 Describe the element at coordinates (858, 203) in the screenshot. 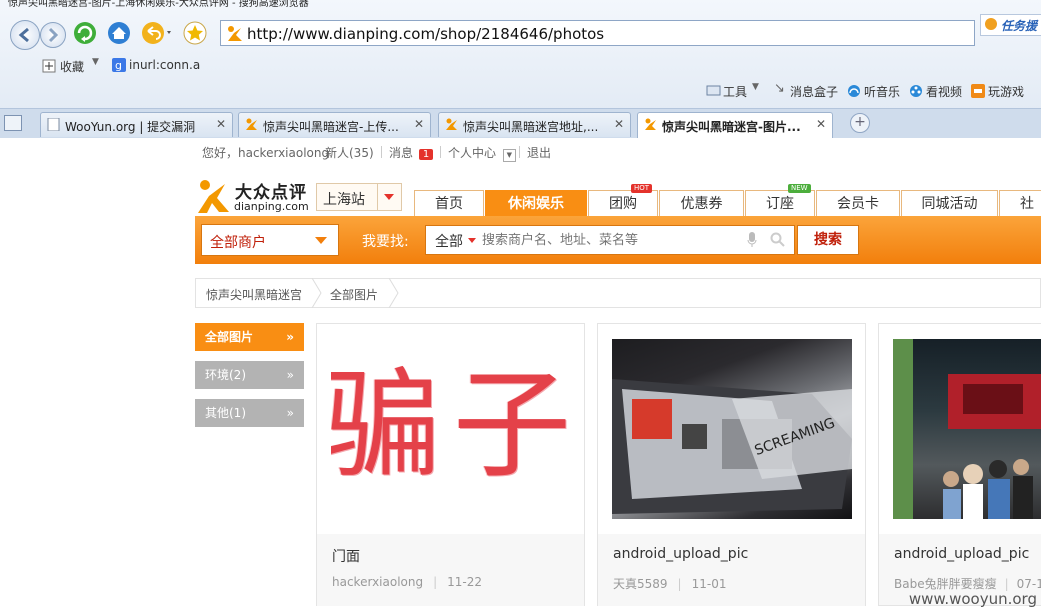

I see `nav-membercard: 会员卡` at that location.